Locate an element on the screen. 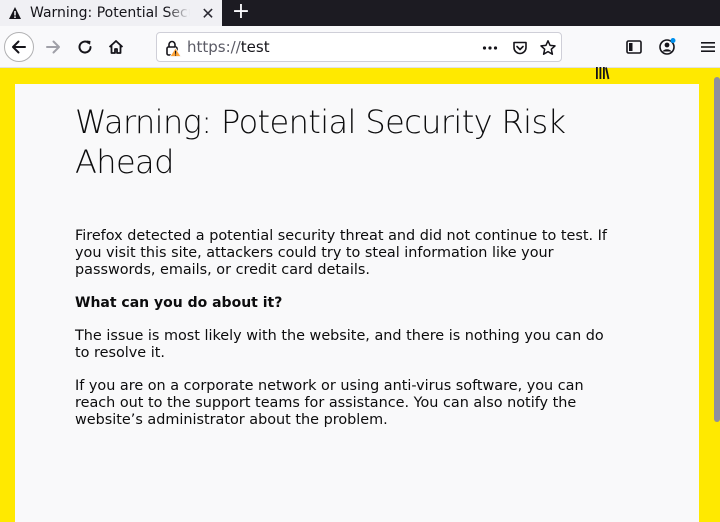  pocket-icon is located at coordinates (520, 48).